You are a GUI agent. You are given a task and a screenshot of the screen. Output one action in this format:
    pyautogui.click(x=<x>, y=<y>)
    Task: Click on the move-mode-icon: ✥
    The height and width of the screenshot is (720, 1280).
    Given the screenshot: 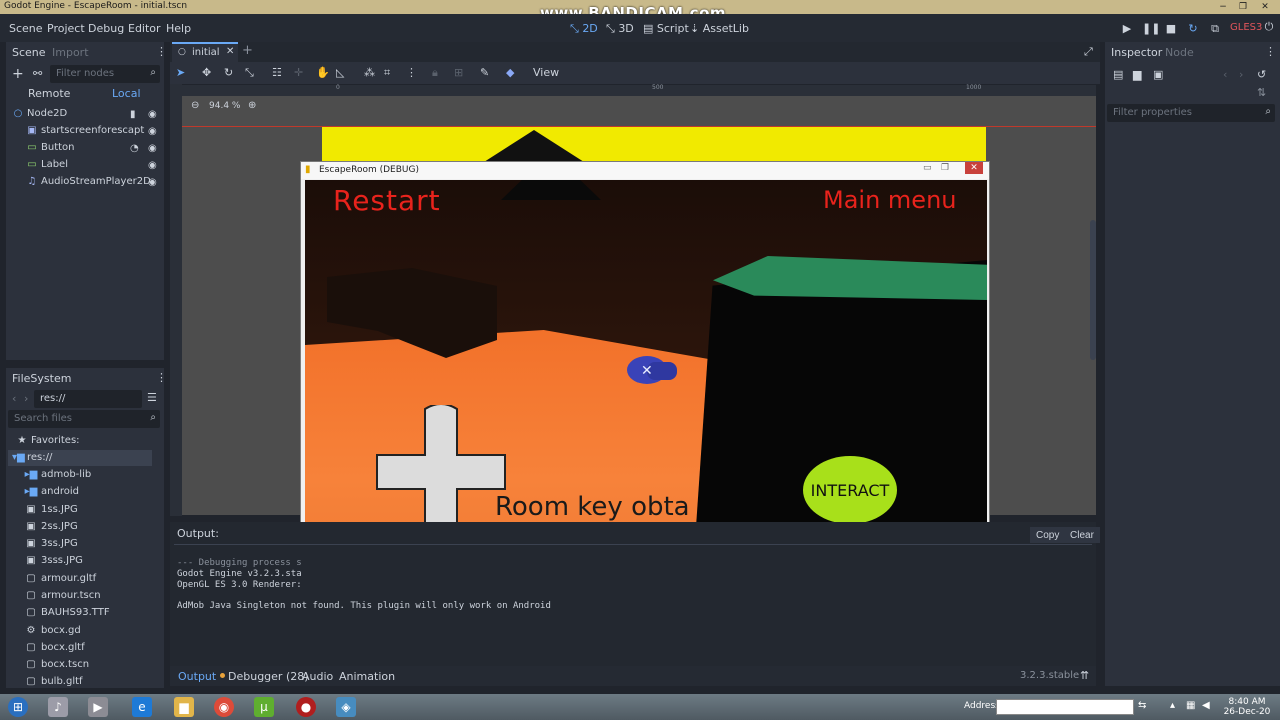 What is the action you would take?
    pyautogui.click(x=206, y=72)
    